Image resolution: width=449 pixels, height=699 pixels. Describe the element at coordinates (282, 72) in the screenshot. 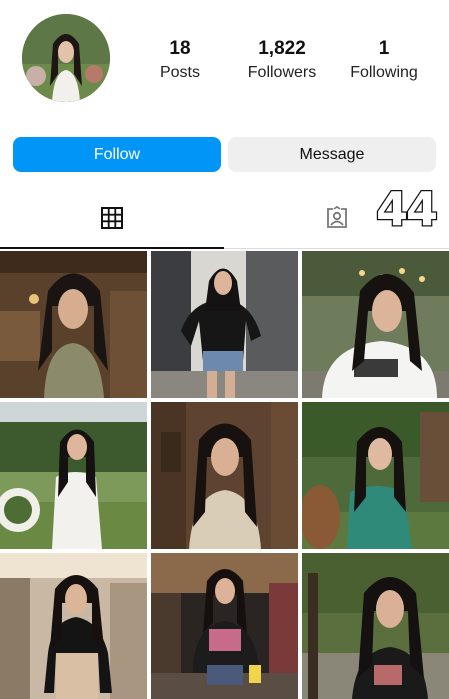

I see `followers-count-label: Followers` at that location.